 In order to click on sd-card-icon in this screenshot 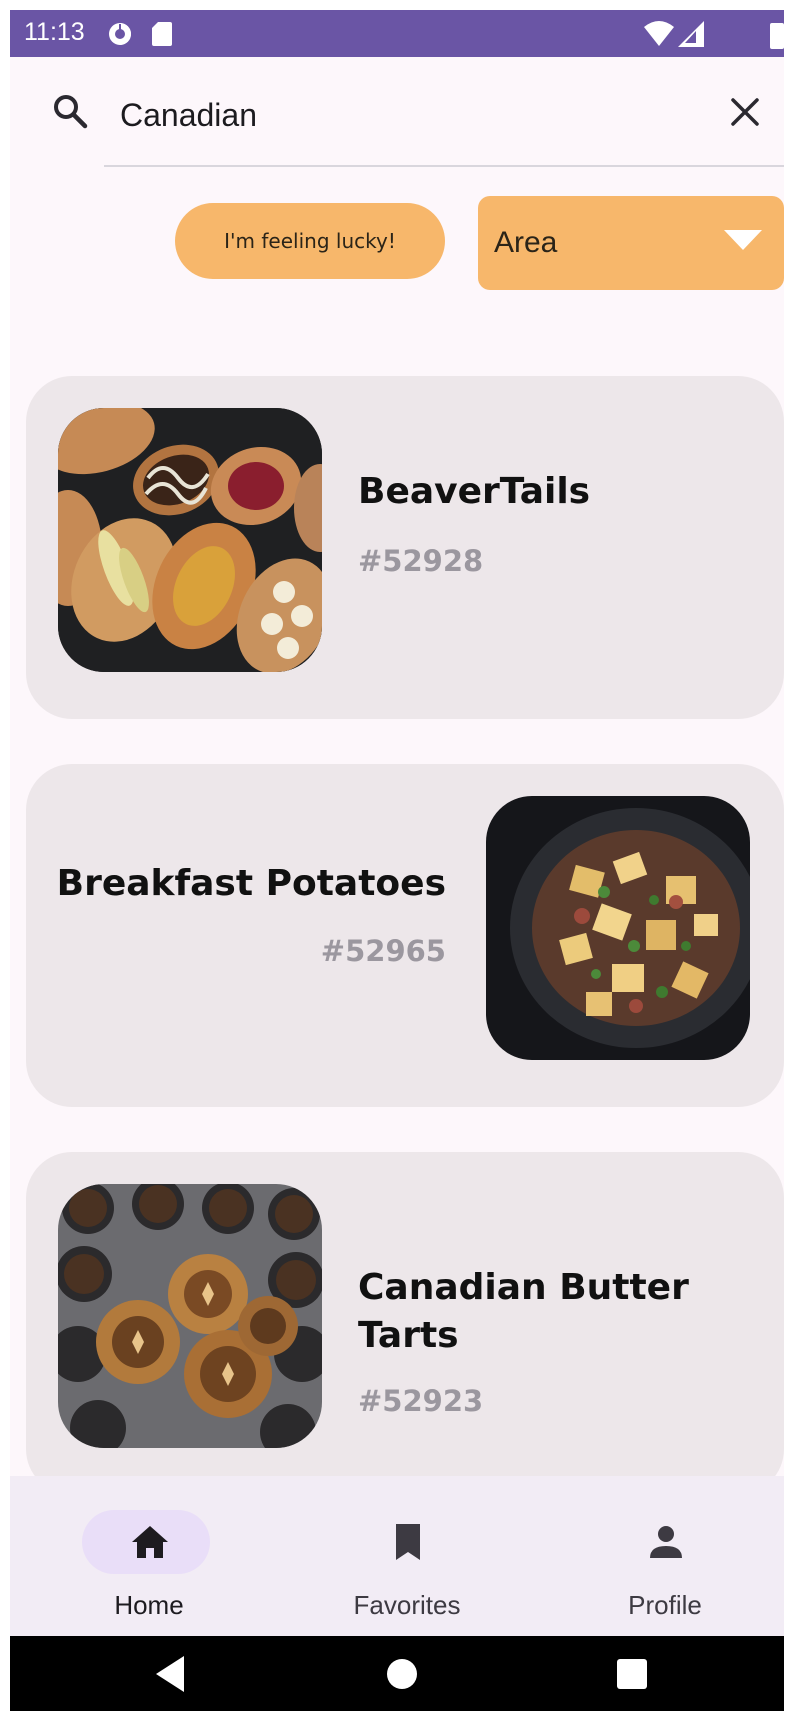, I will do `click(162, 34)`.